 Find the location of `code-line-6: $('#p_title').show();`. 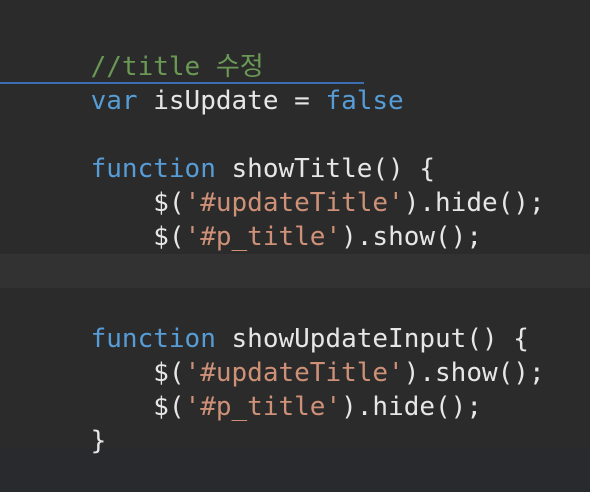

code-line-6: $('#p_title').show(); is located at coordinates (295, 219).